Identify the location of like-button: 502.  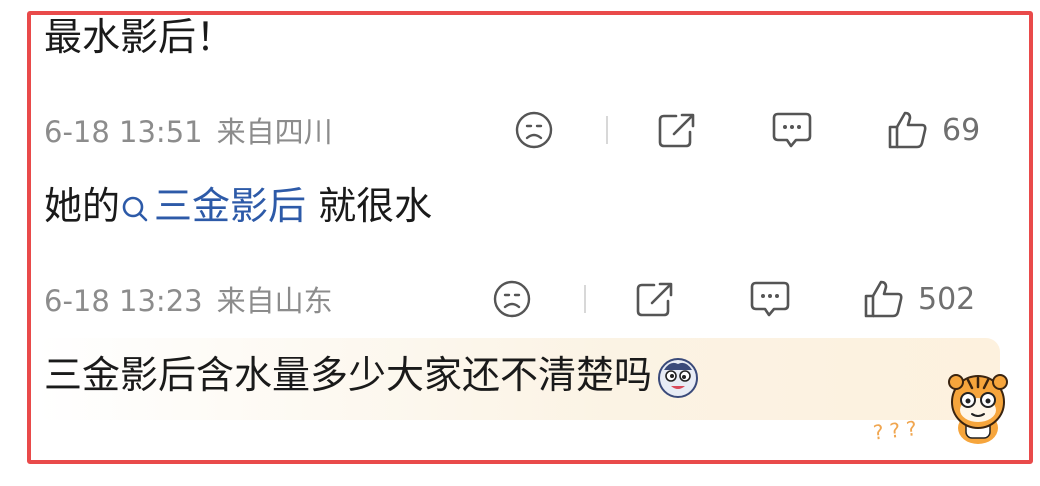
(918, 299).